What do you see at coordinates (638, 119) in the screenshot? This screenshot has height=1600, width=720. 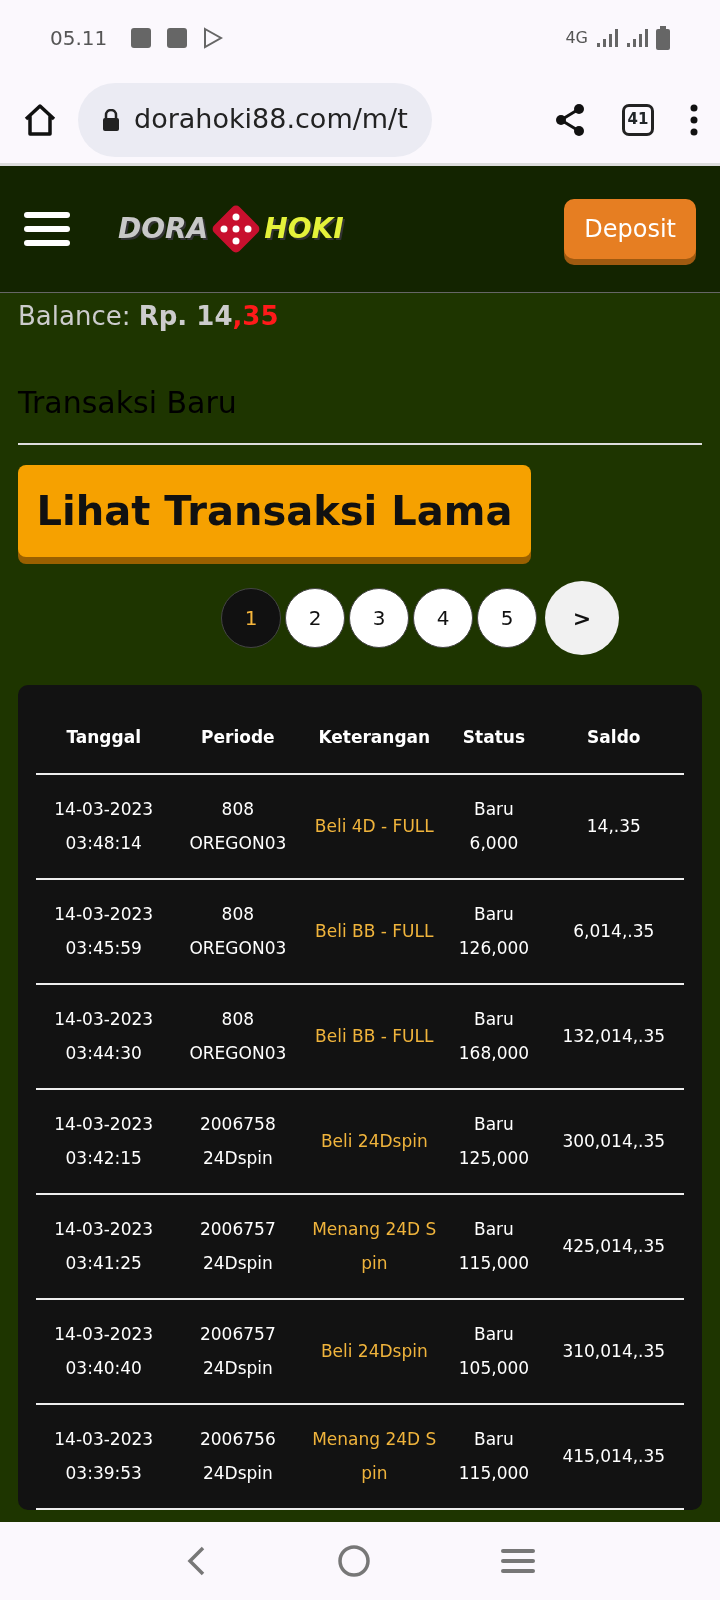 I see `tab-count: 41` at bounding box center [638, 119].